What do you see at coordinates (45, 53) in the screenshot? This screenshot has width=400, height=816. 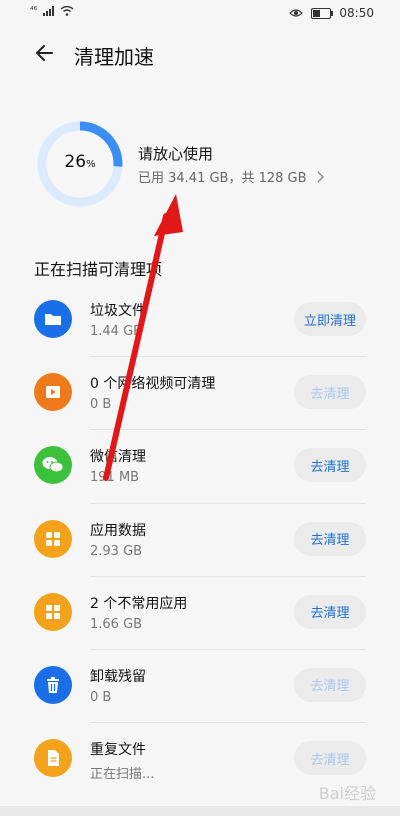 I see `back-arrow-icon` at bounding box center [45, 53].